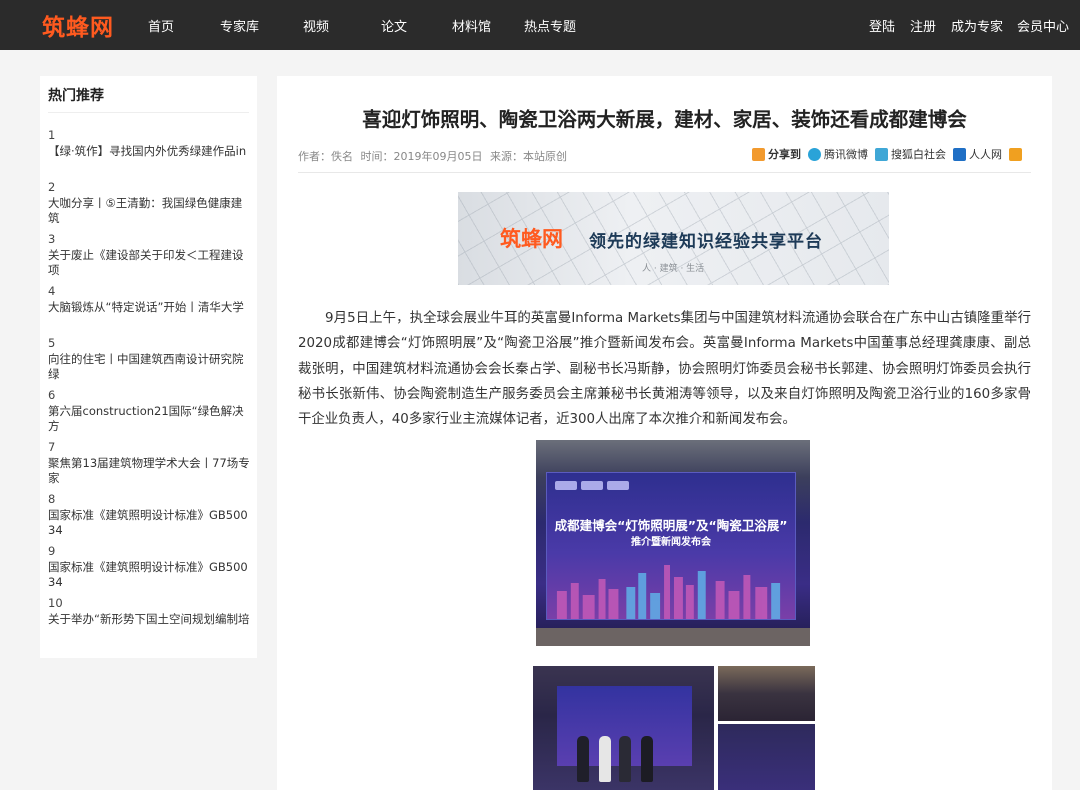 The image size is (1080, 790). I want to click on share-to: 分享到, so click(776, 154).